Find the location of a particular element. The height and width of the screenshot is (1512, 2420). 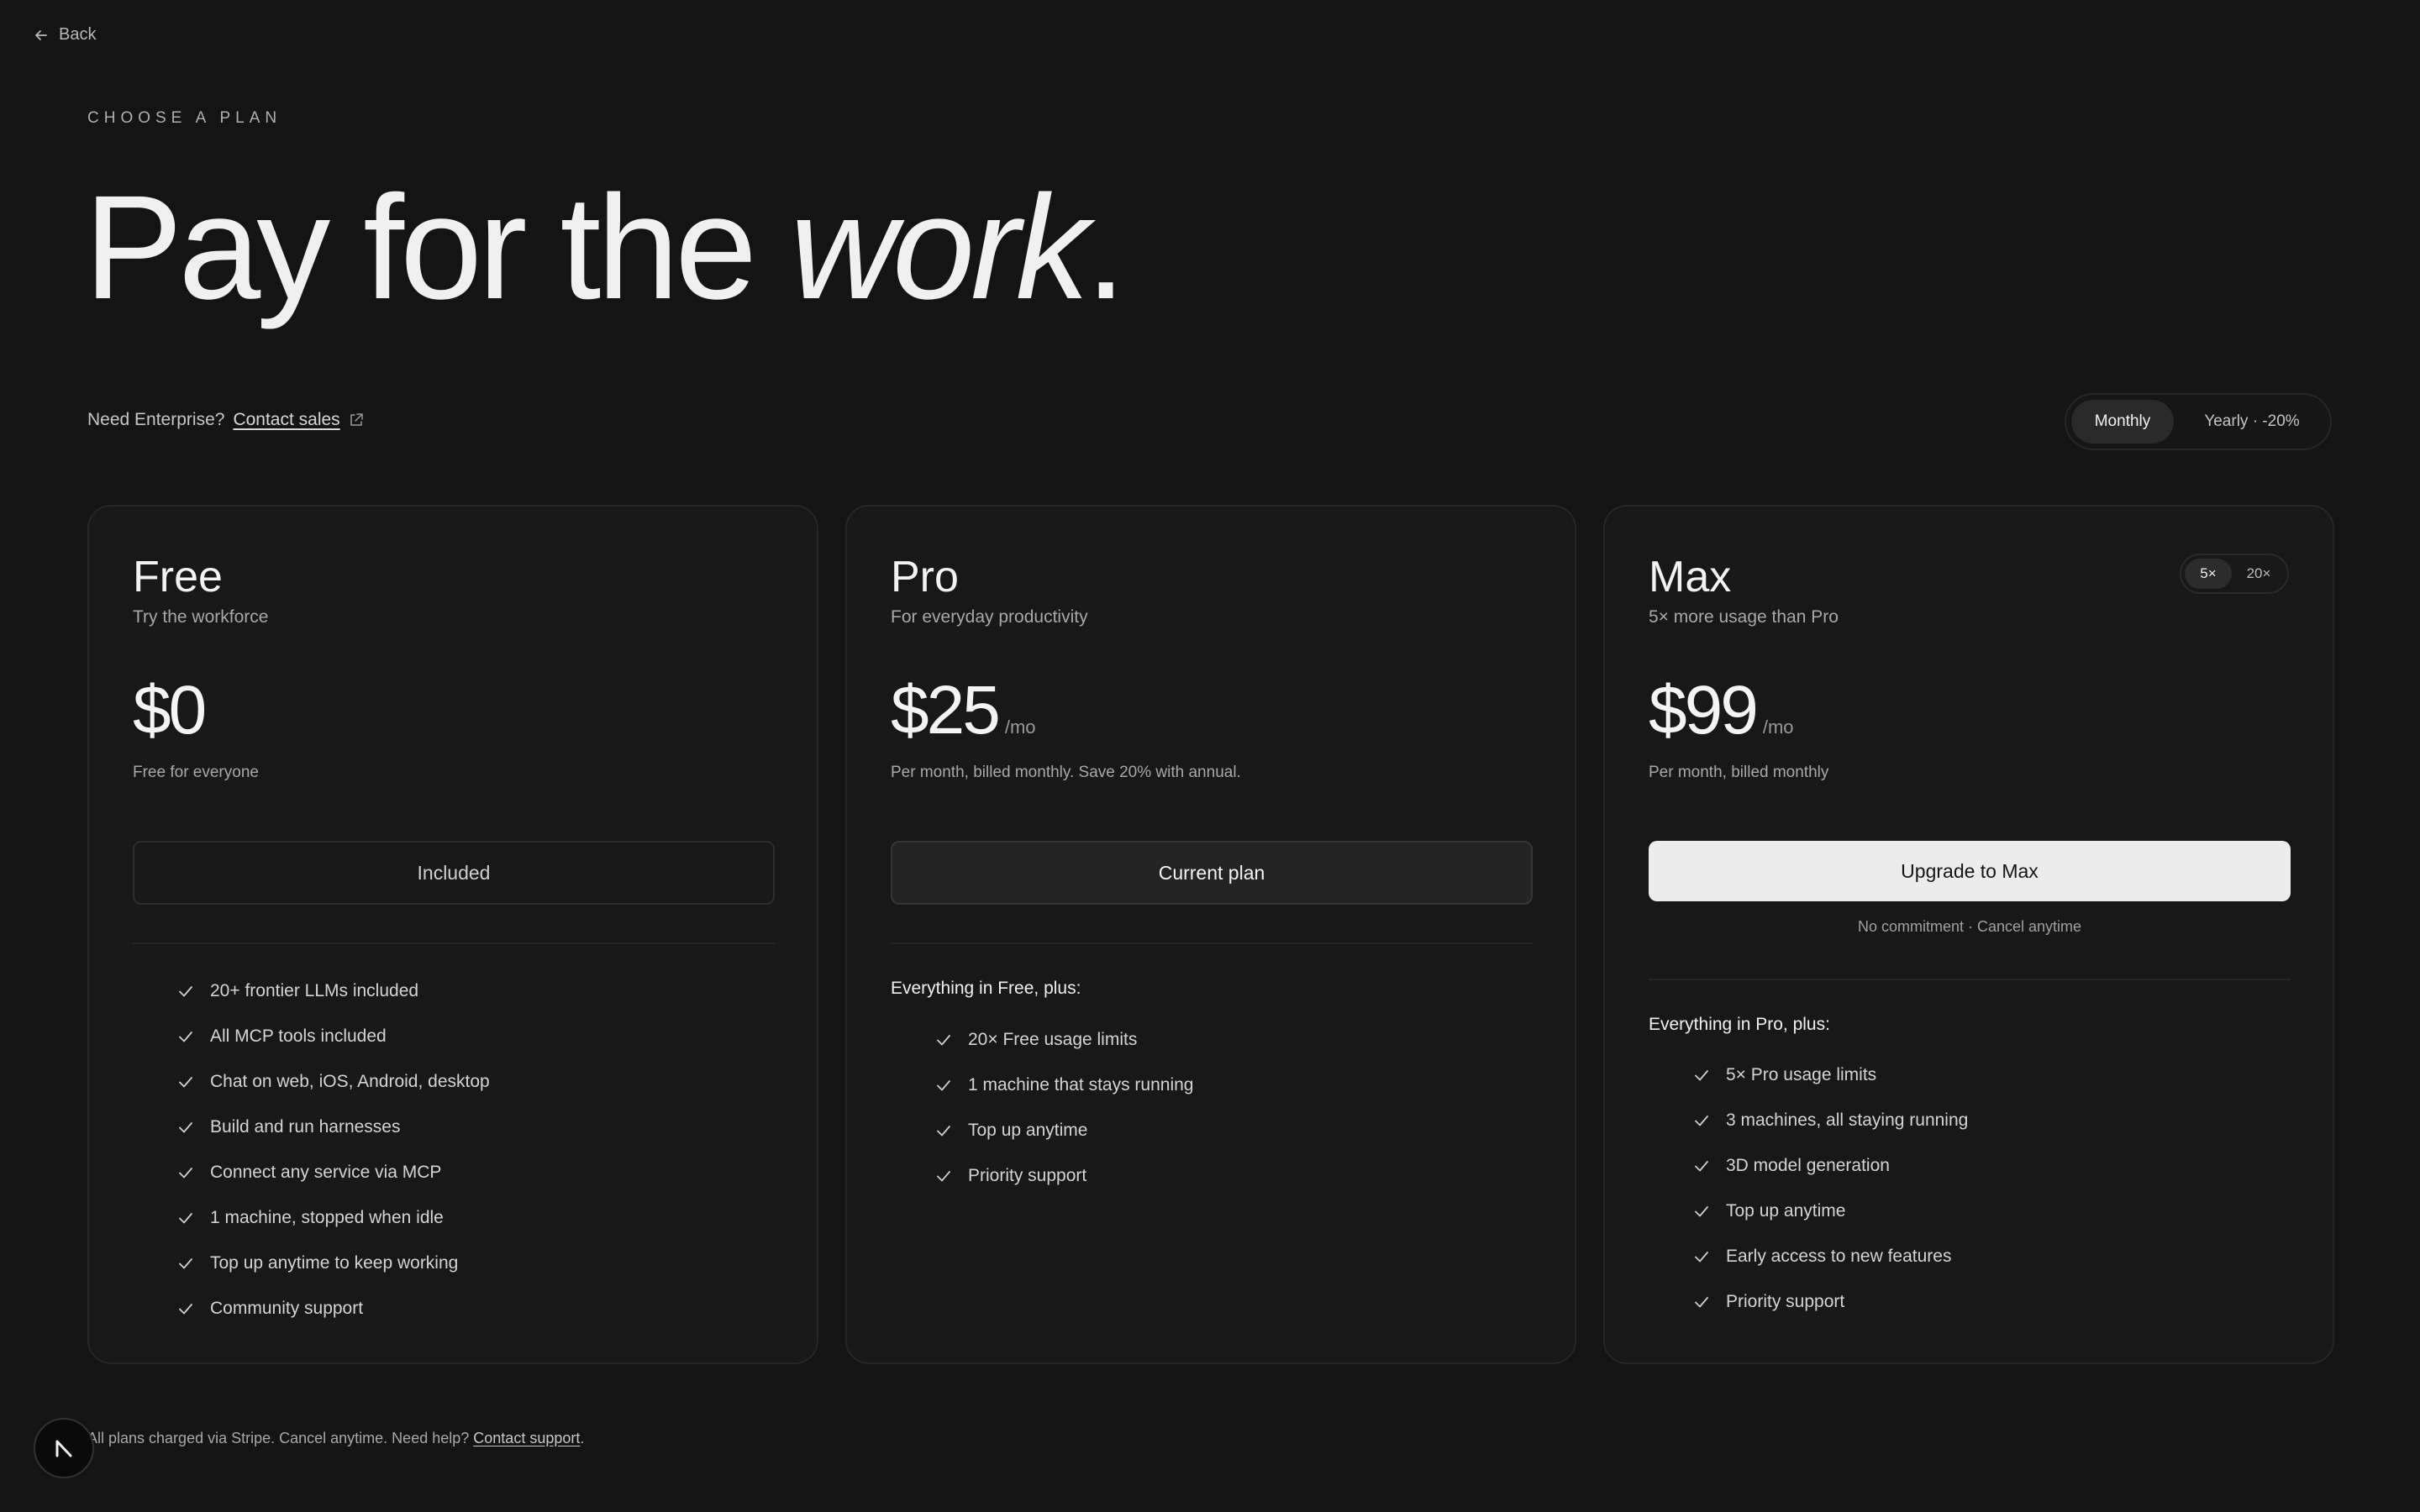

list-item: 3D model generation is located at coordinates (1830, 1166).